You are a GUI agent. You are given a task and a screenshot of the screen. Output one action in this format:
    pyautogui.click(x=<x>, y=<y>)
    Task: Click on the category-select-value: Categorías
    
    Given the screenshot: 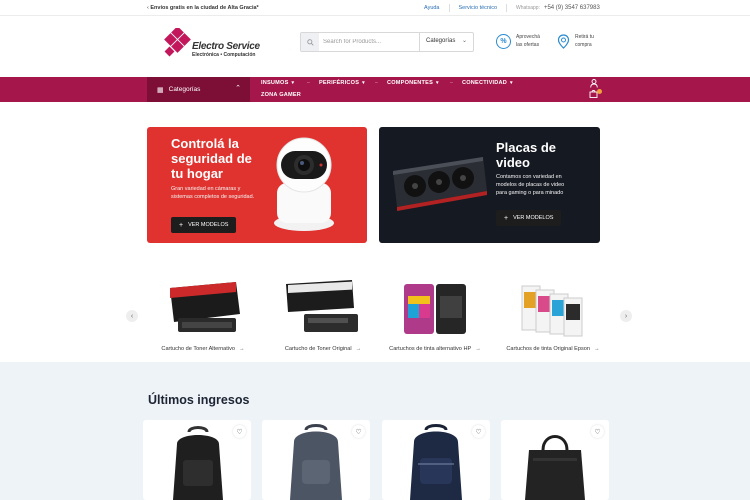 What is the action you would take?
    pyautogui.click(x=441, y=41)
    